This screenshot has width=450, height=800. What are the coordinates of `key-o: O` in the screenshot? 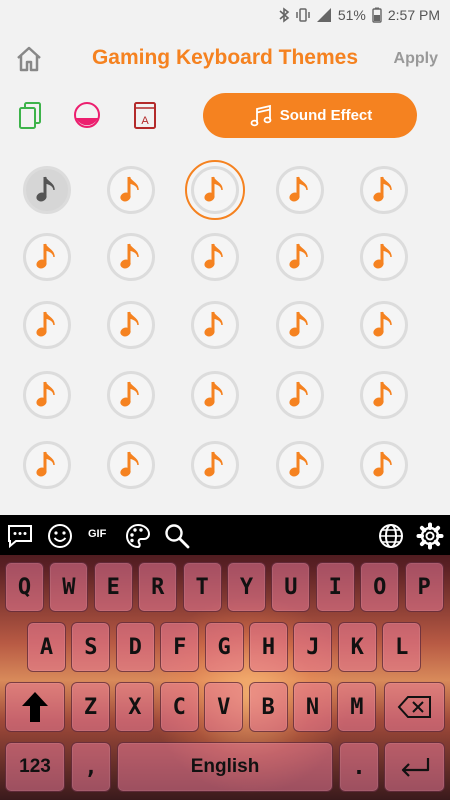 It's located at (380, 587).